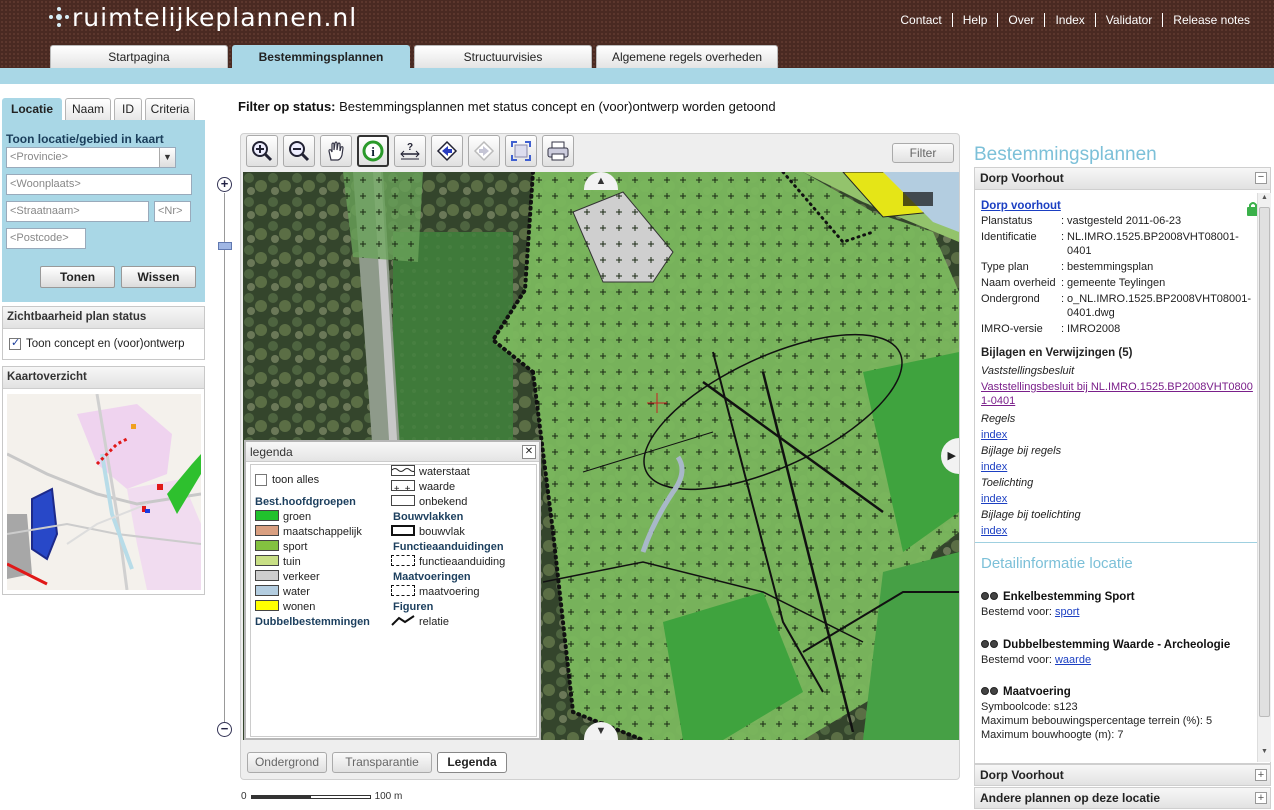 The width and height of the screenshot is (1274, 810). I want to click on detail-link: waarde, so click(1073, 660).